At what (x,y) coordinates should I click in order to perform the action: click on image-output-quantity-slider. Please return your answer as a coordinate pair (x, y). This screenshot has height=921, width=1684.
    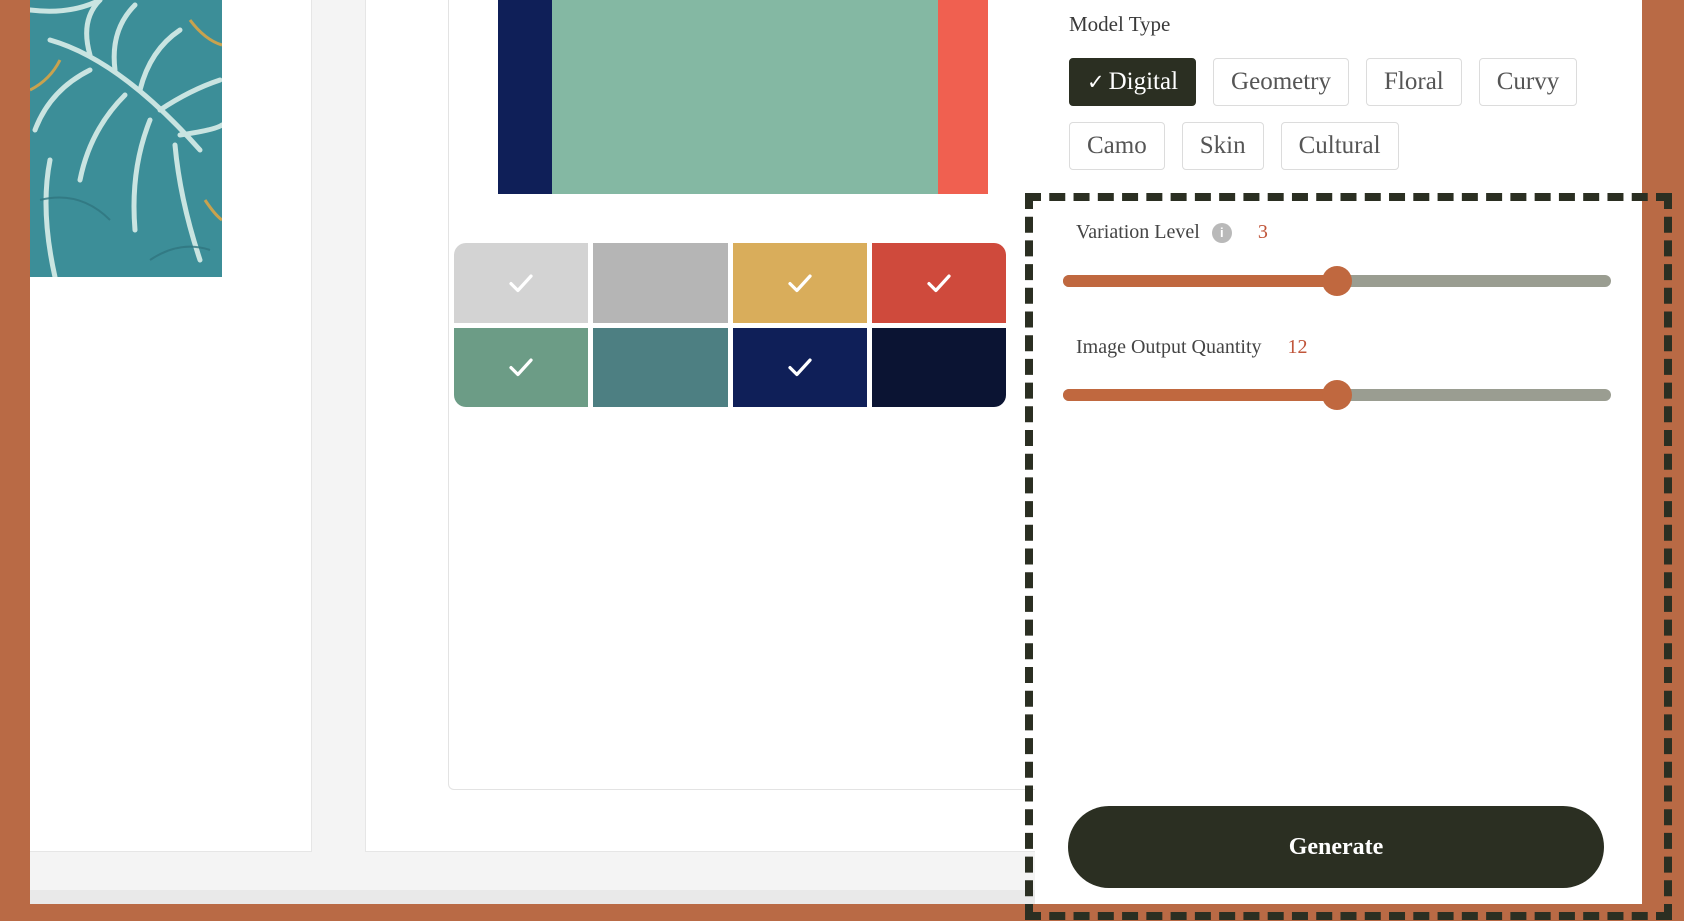
    Looking at the image, I should click on (1337, 395).